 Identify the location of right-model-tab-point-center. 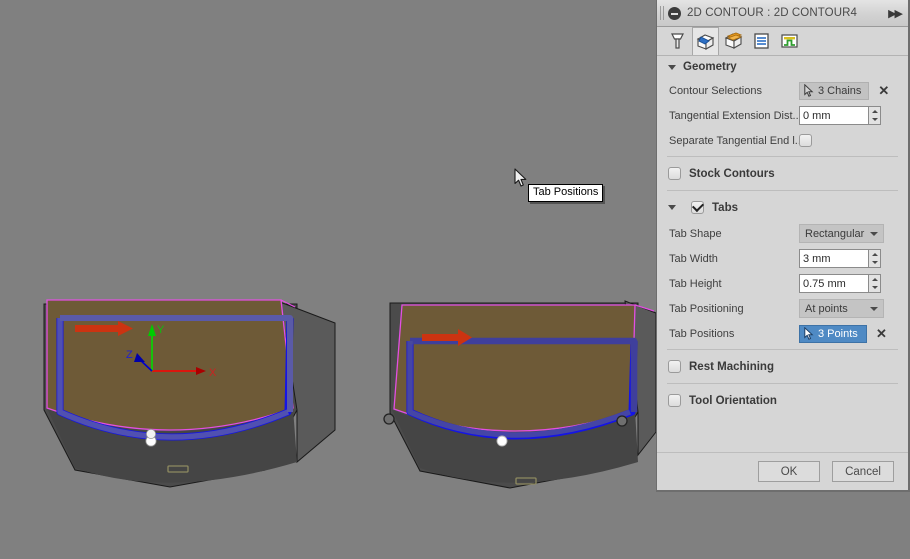
(502, 441).